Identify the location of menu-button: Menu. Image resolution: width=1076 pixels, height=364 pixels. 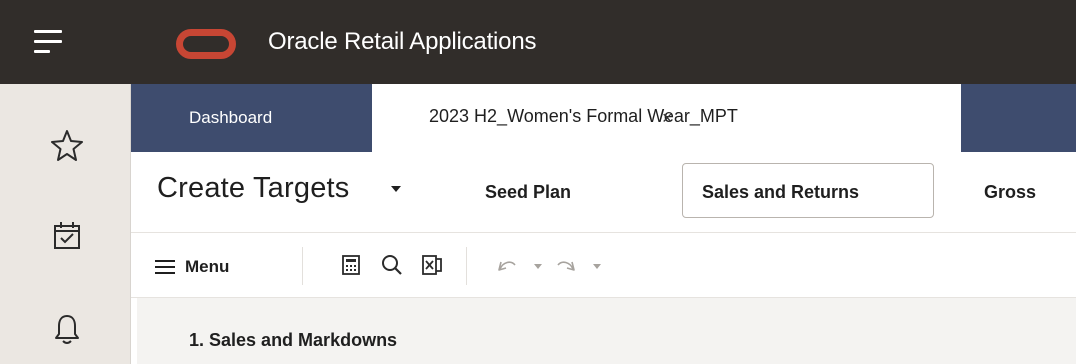
(192, 267).